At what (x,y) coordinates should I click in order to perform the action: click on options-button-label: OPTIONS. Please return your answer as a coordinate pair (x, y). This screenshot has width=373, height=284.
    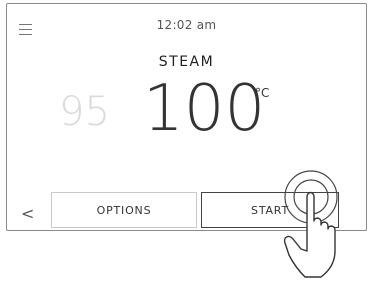
    Looking at the image, I should click on (124, 210).